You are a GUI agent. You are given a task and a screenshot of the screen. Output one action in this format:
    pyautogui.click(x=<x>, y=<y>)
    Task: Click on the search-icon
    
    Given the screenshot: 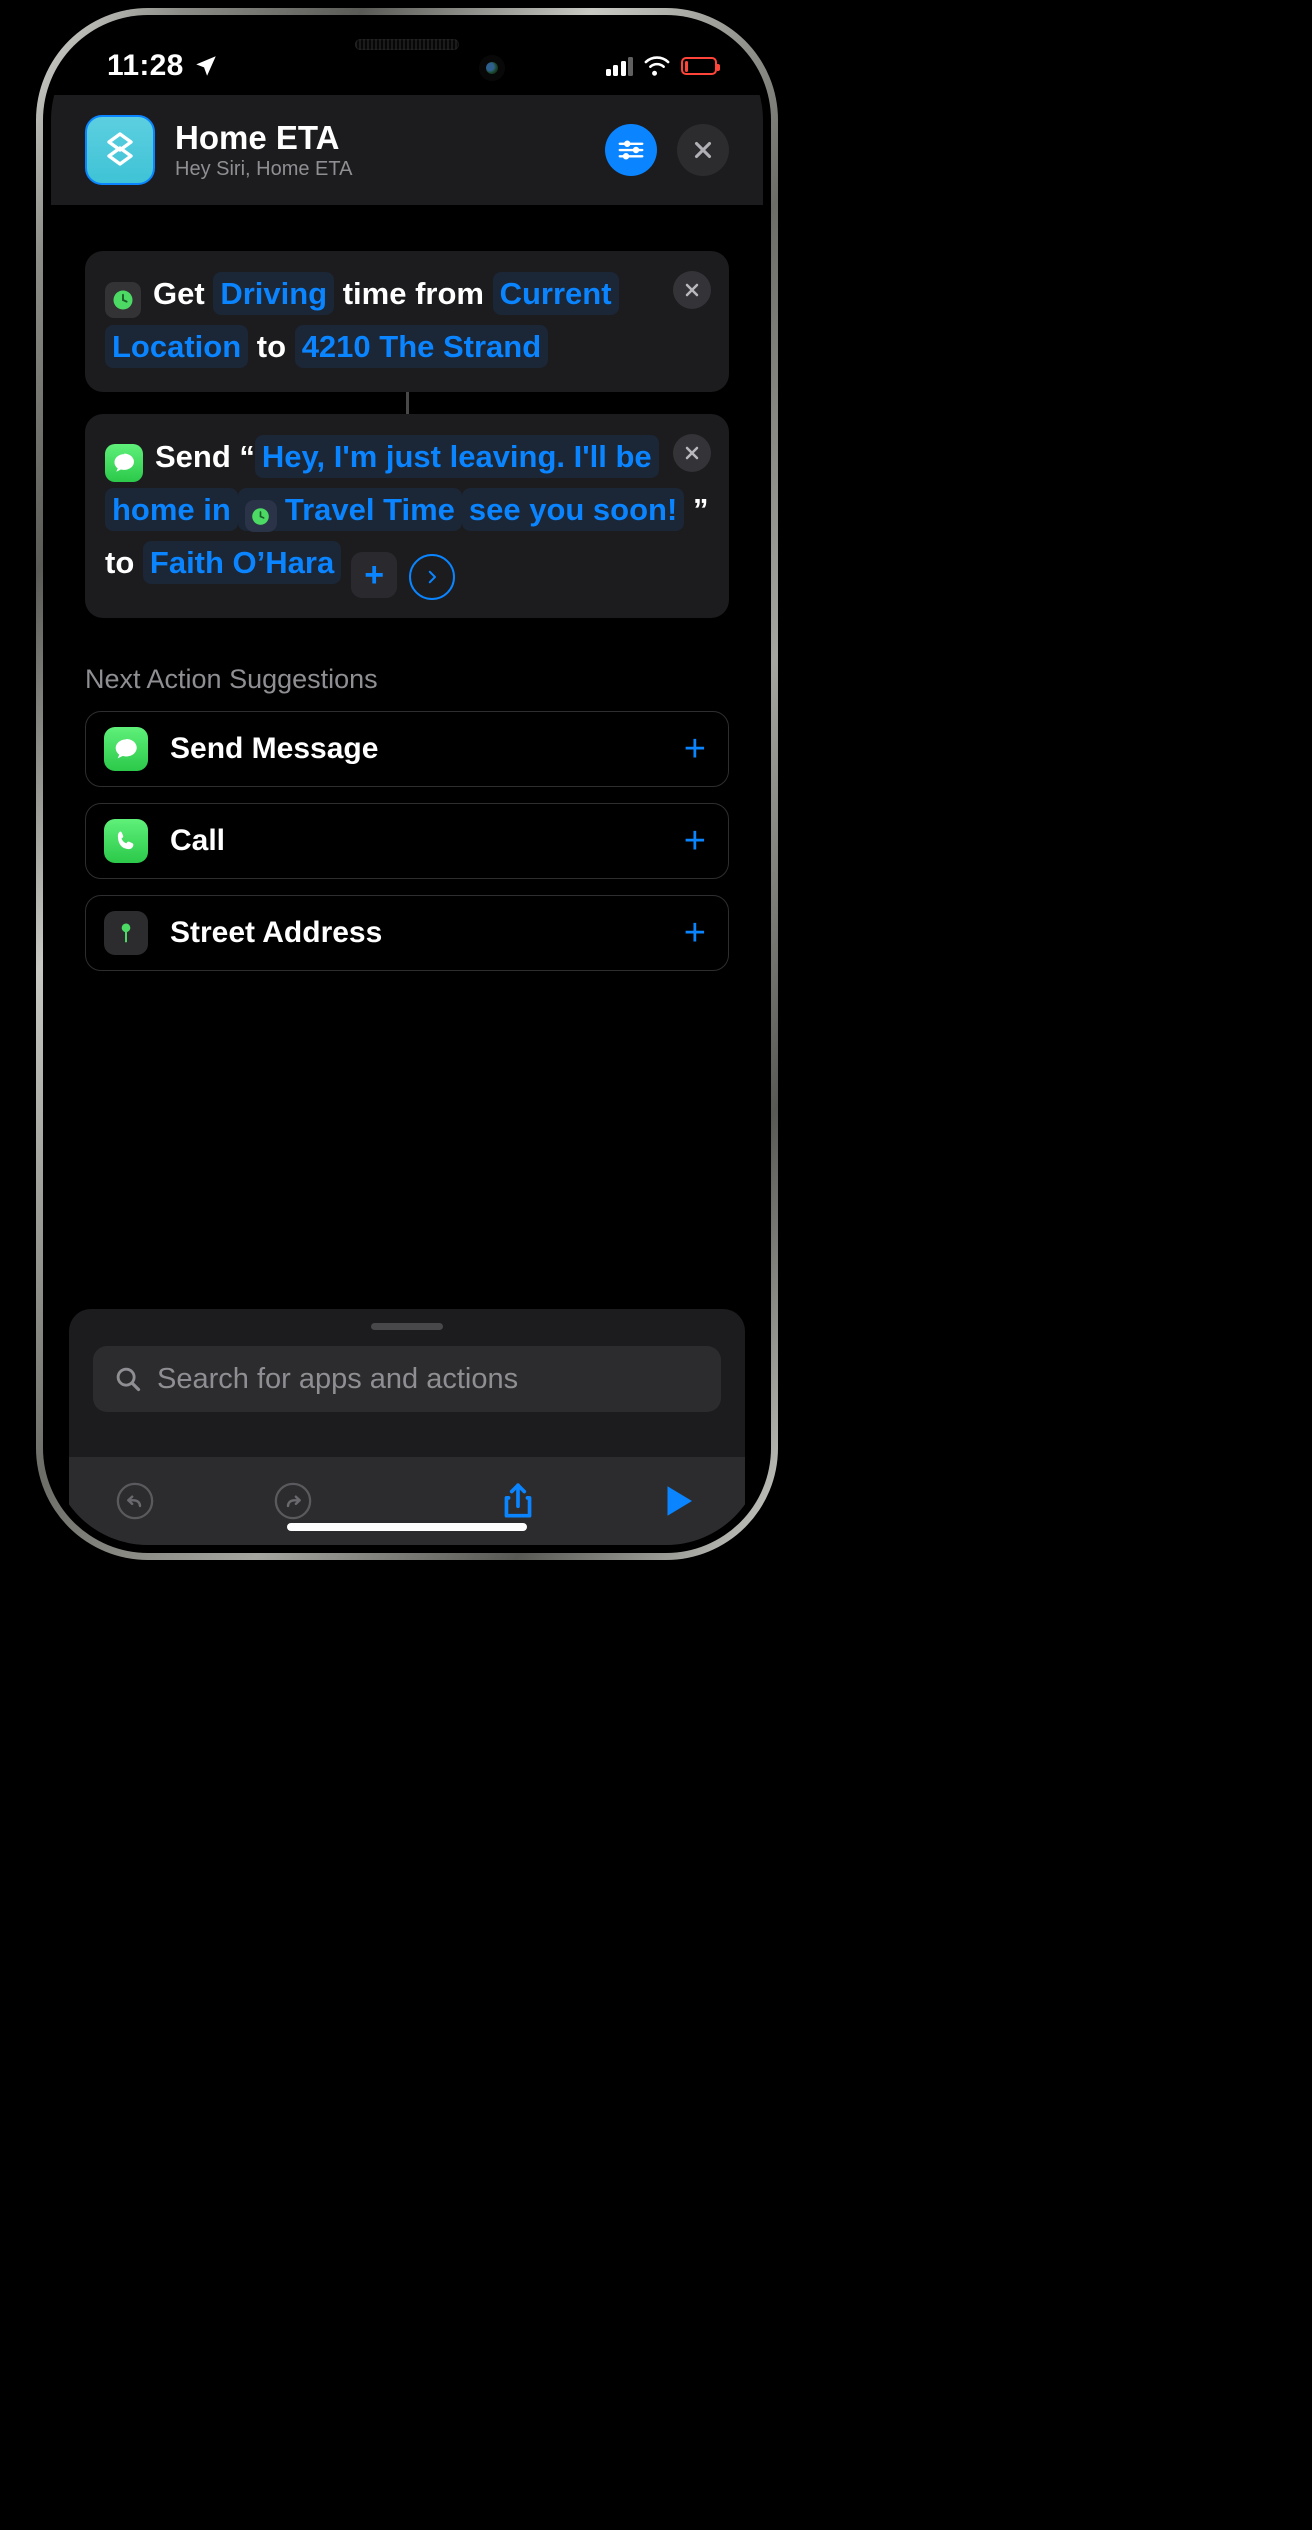 What is the action you would take?
    pyautogui.click(x=128, y=1379)
    